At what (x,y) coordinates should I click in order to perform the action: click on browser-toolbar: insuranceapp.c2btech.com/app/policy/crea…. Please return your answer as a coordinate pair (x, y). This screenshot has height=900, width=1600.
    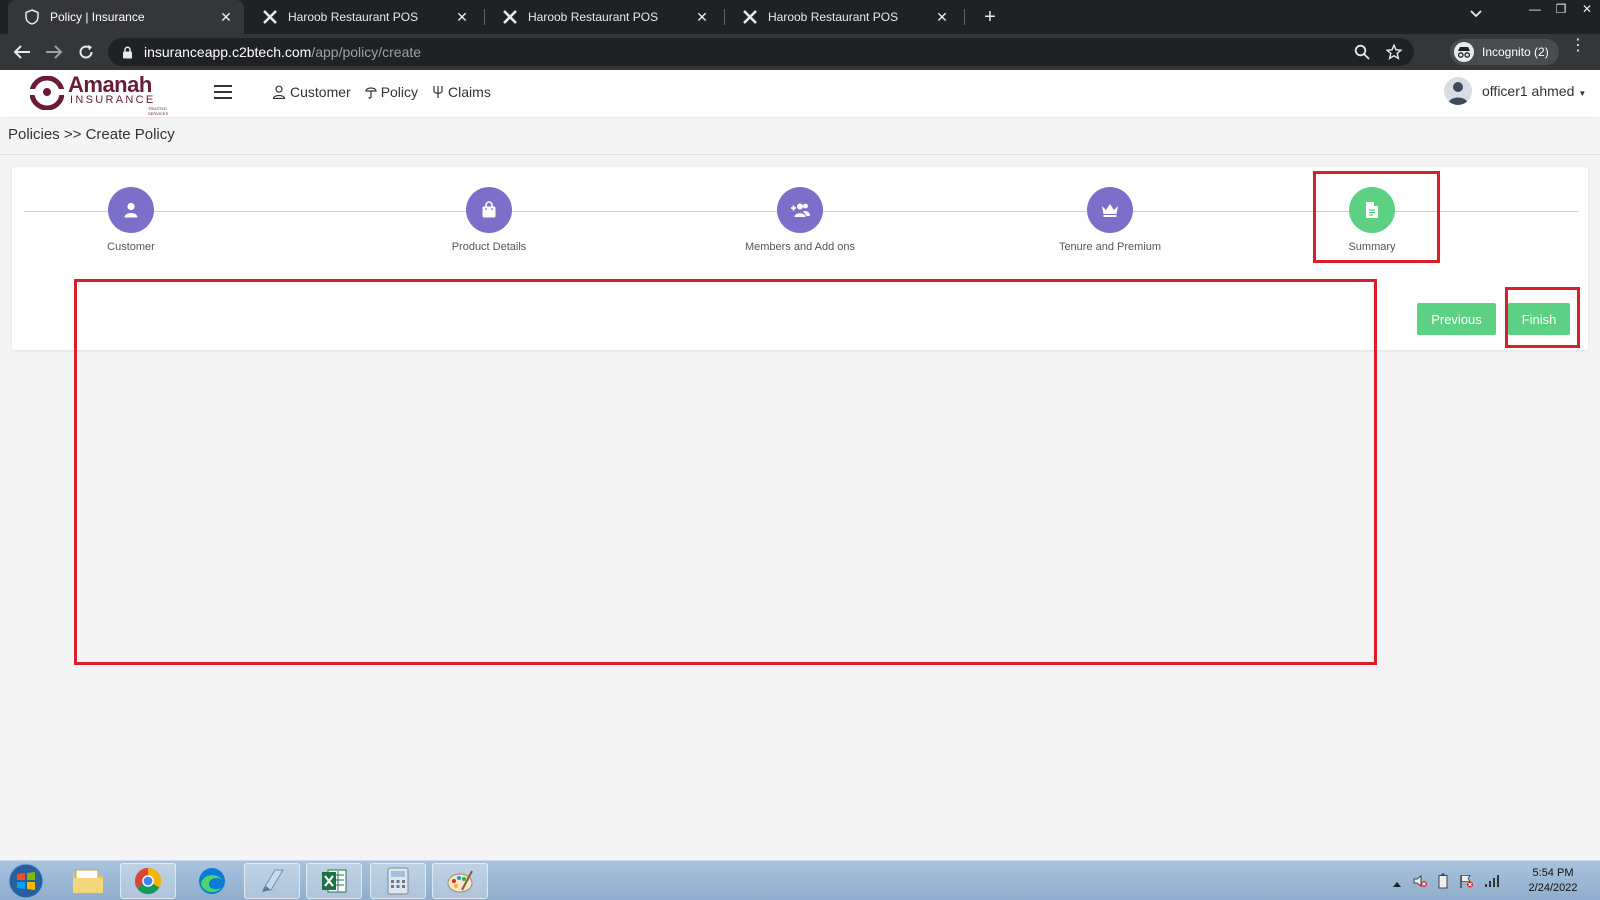
    Looking at the image, I should click on (800, 52).